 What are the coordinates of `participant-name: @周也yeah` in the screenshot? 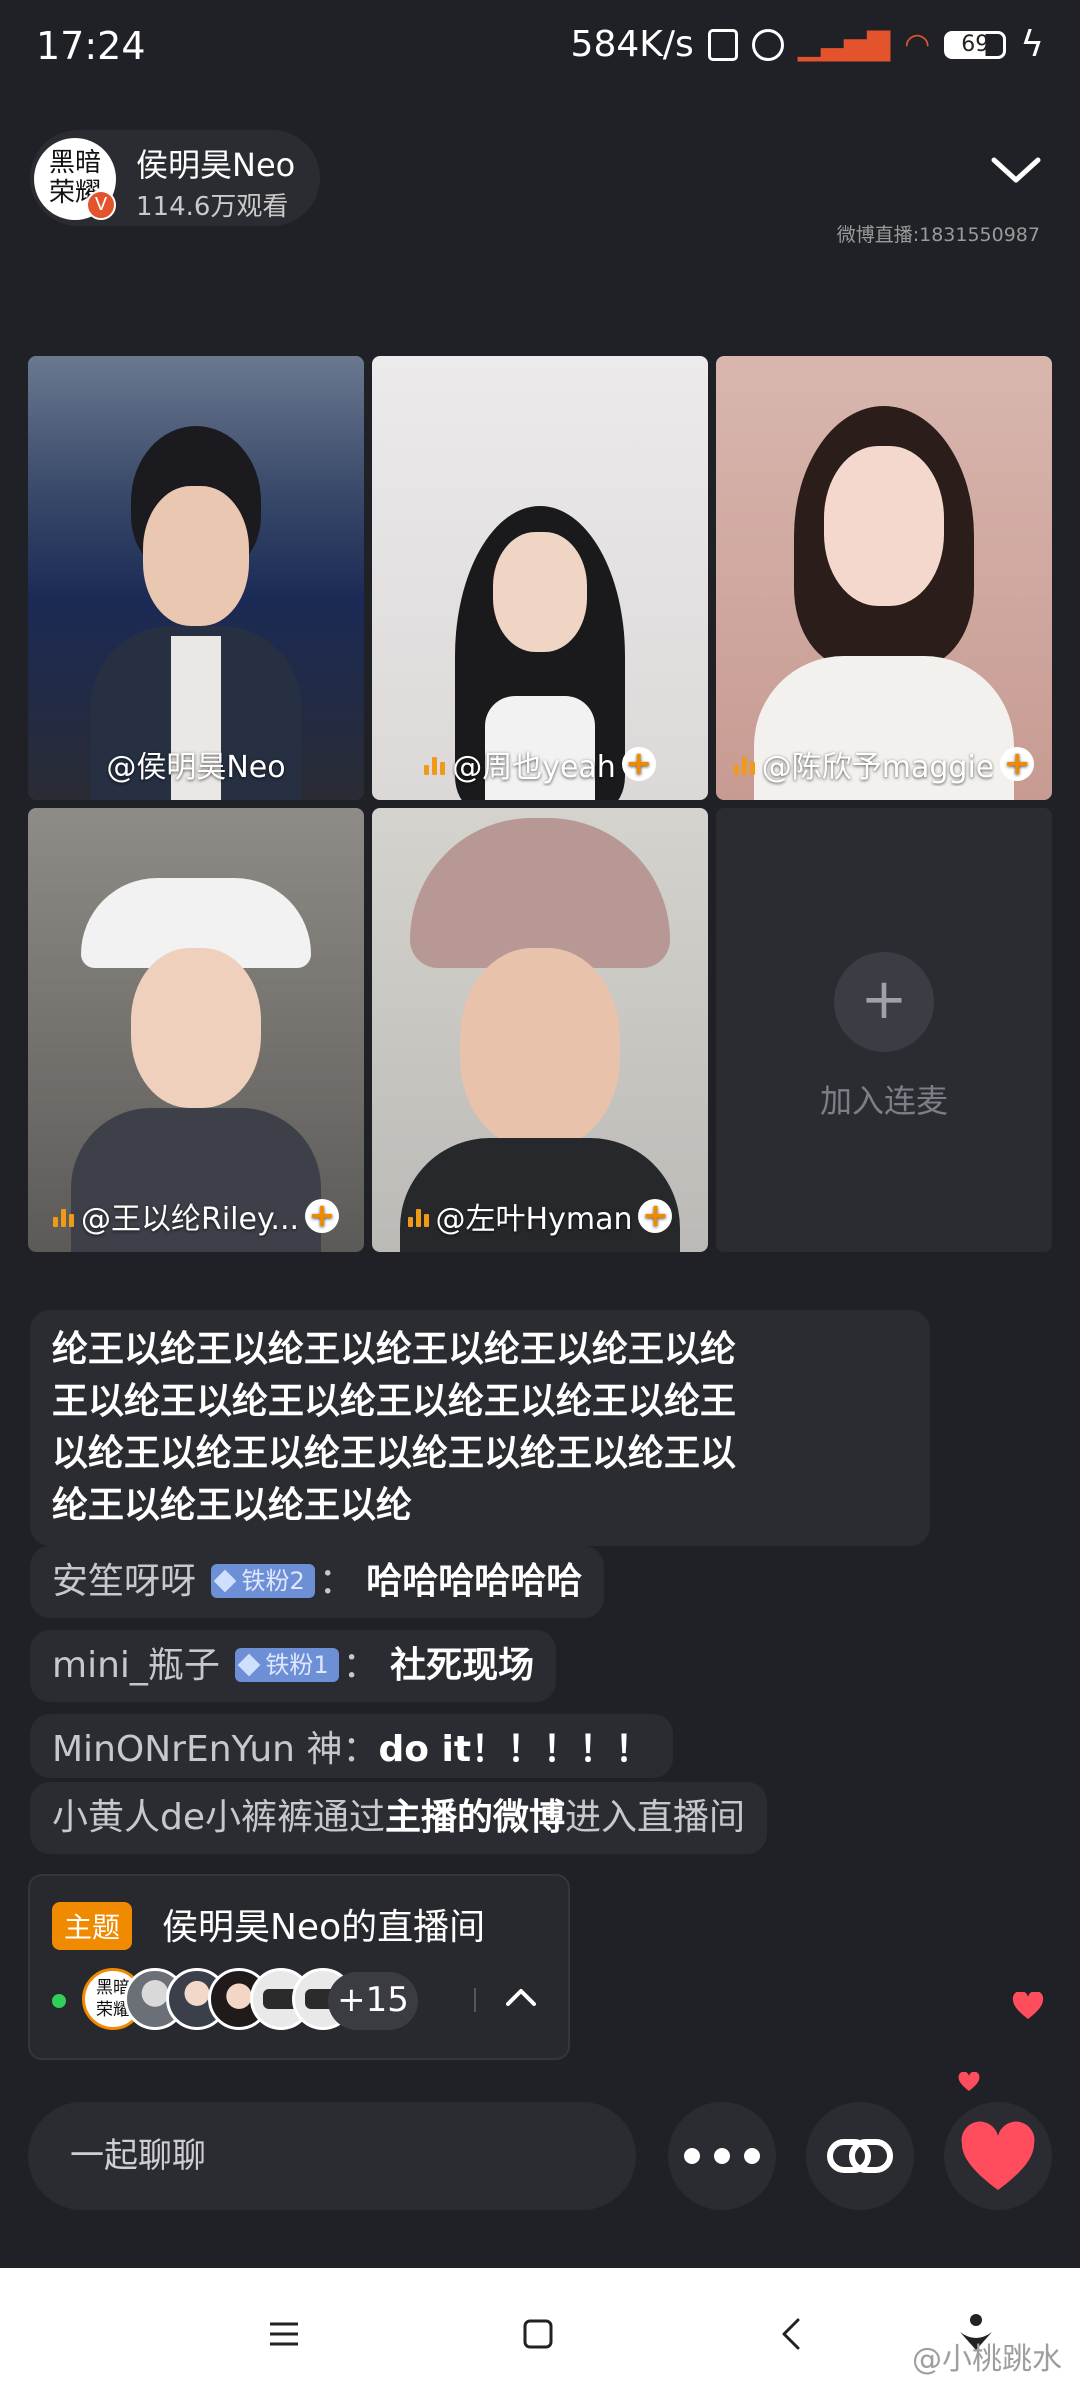 It's located at (534, 767).